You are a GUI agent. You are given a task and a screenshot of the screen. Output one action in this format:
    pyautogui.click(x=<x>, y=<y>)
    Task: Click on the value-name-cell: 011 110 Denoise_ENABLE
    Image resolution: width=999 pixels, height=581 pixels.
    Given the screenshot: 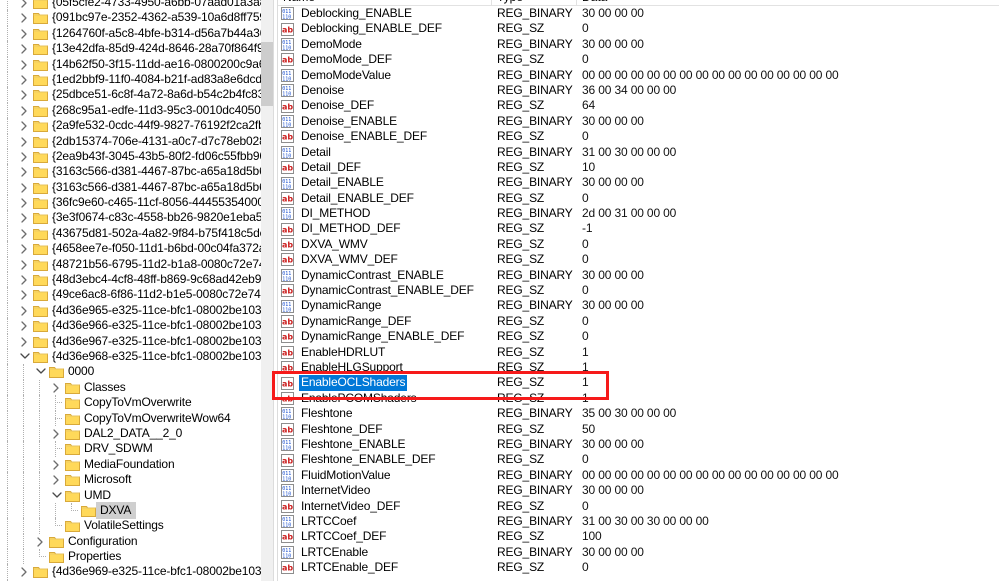 What is the action you would take?
    pyautogui.click(x=385, y=121)
    